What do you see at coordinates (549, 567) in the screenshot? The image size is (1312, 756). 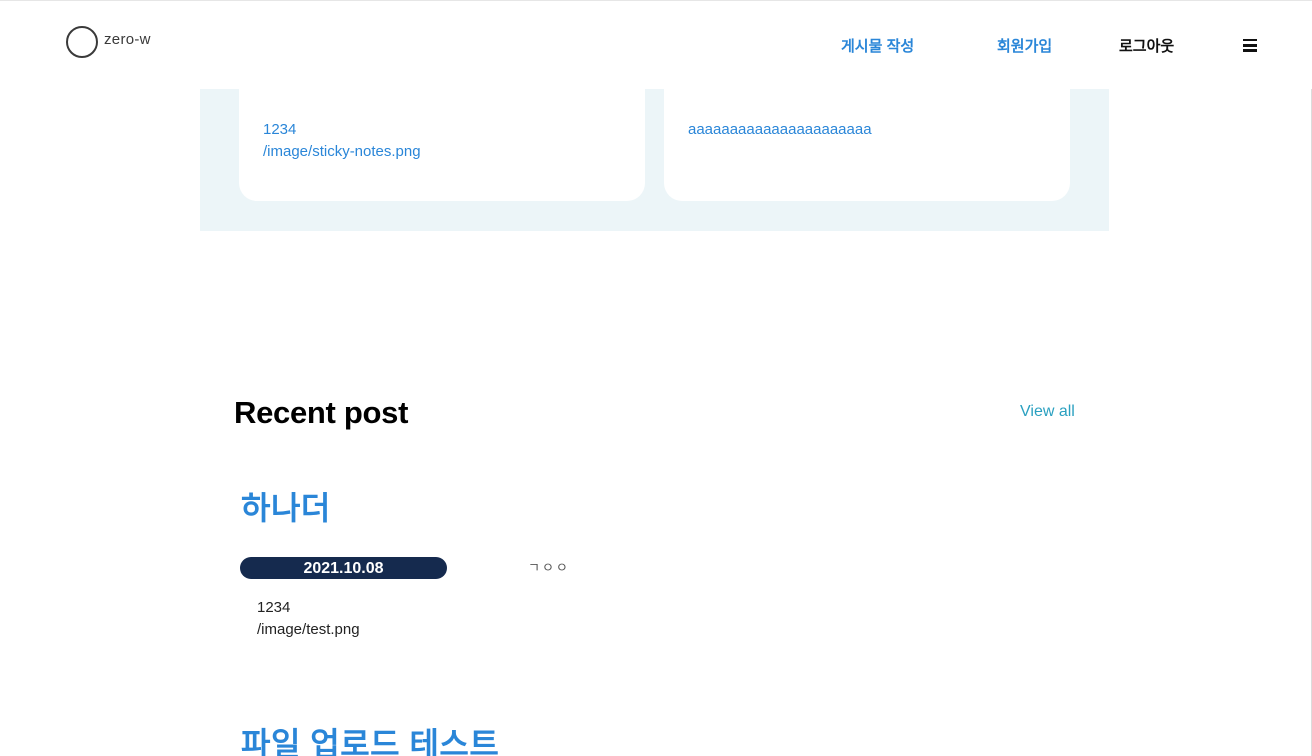 I see `post-snippet: ㄱㅇㅇ` at bounding box center [549, 567].